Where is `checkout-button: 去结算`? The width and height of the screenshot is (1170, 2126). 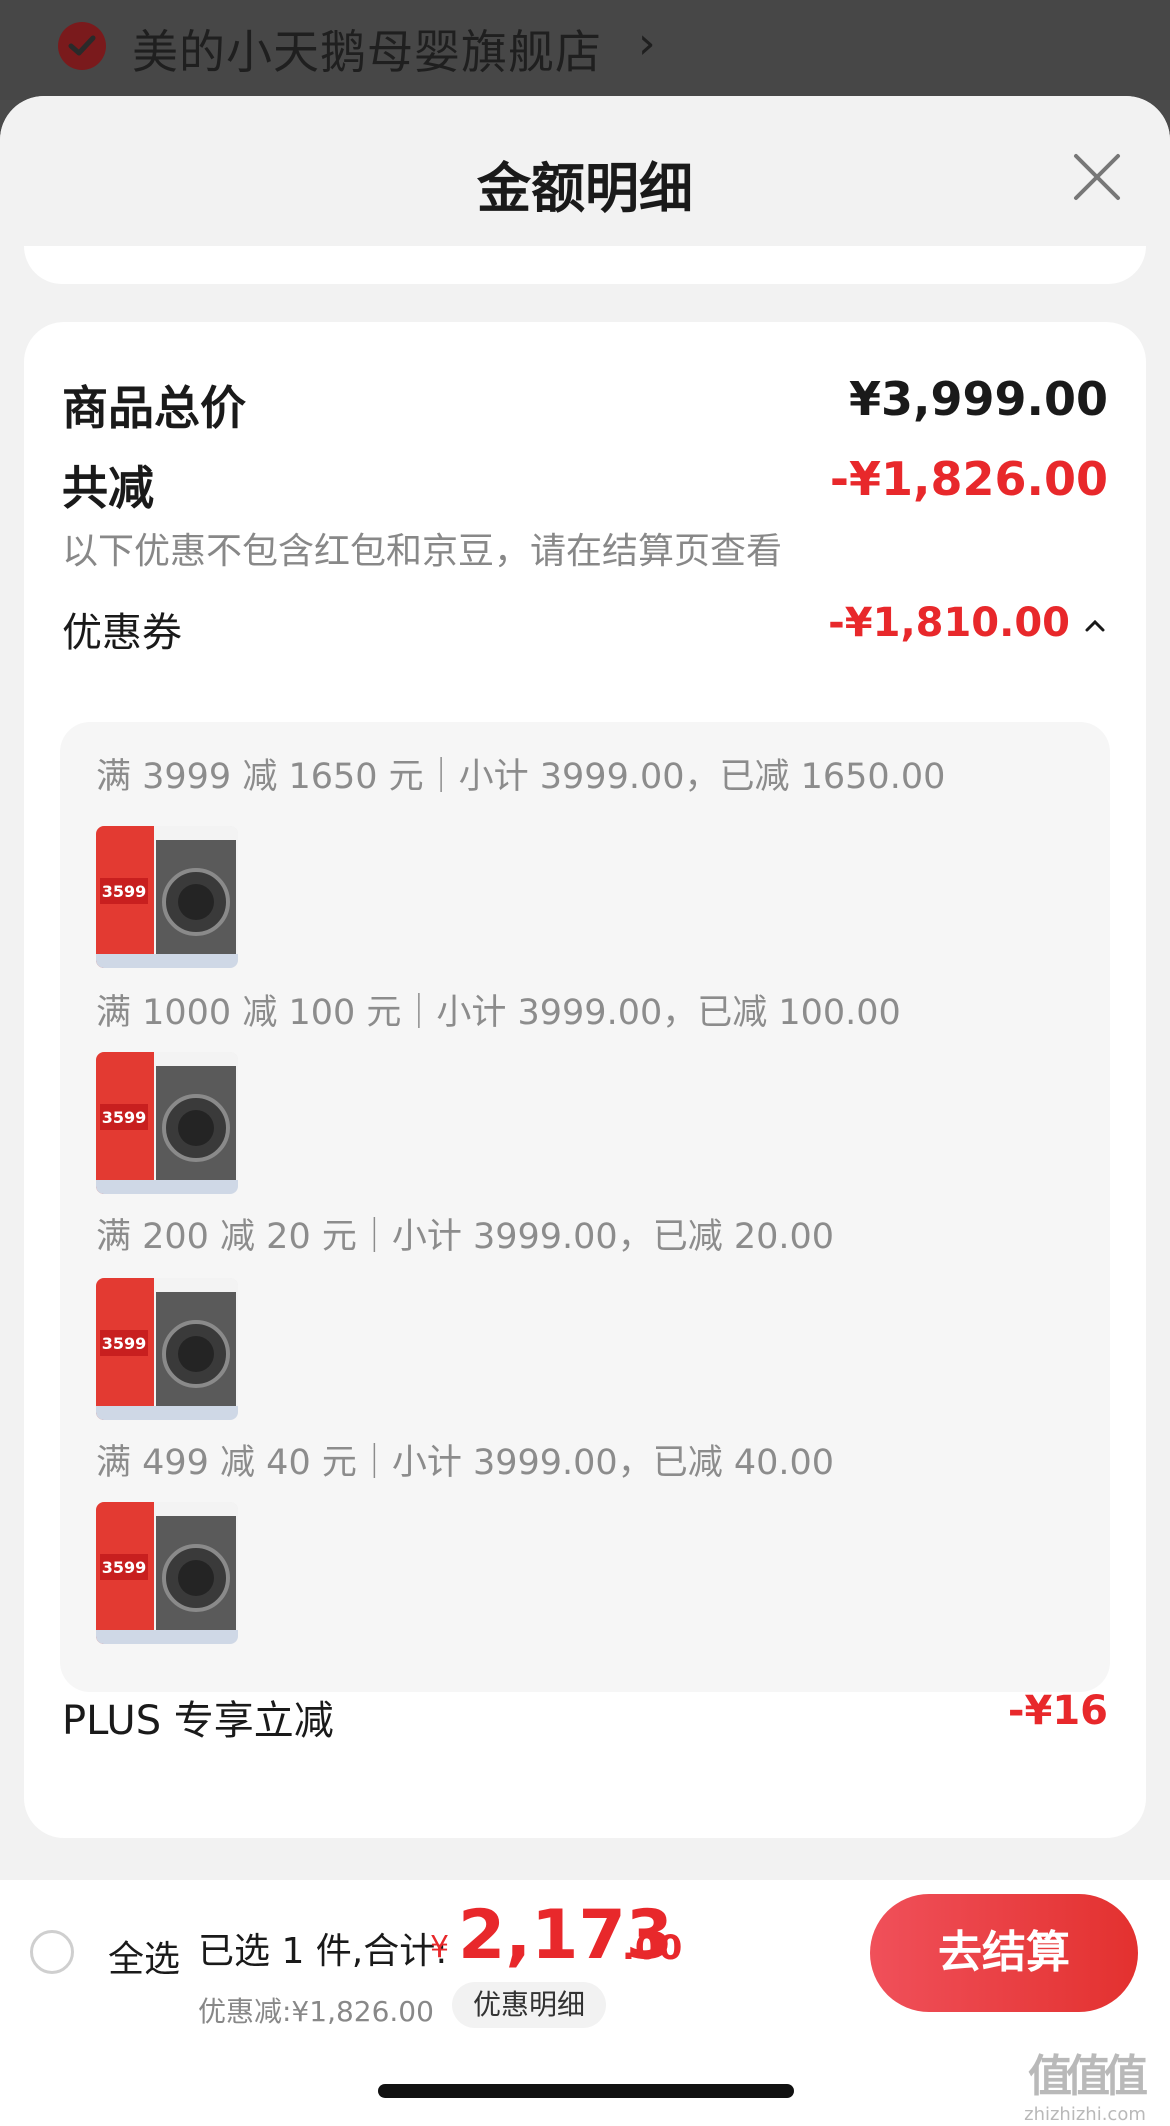 checkout-button: 去结算 is located at coordinates (1004, 1953).